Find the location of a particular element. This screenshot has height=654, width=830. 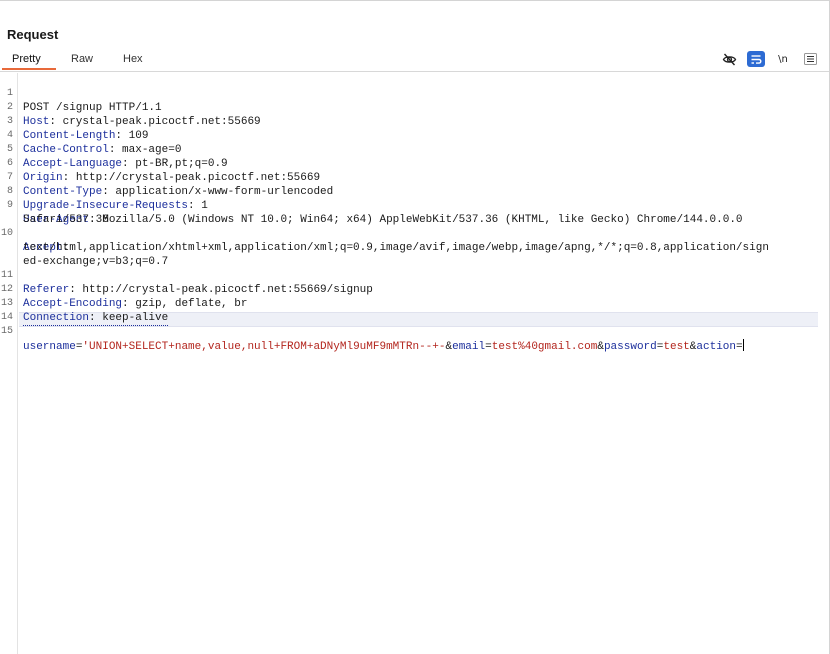

param-name: username is located at coordinates (49, 347).